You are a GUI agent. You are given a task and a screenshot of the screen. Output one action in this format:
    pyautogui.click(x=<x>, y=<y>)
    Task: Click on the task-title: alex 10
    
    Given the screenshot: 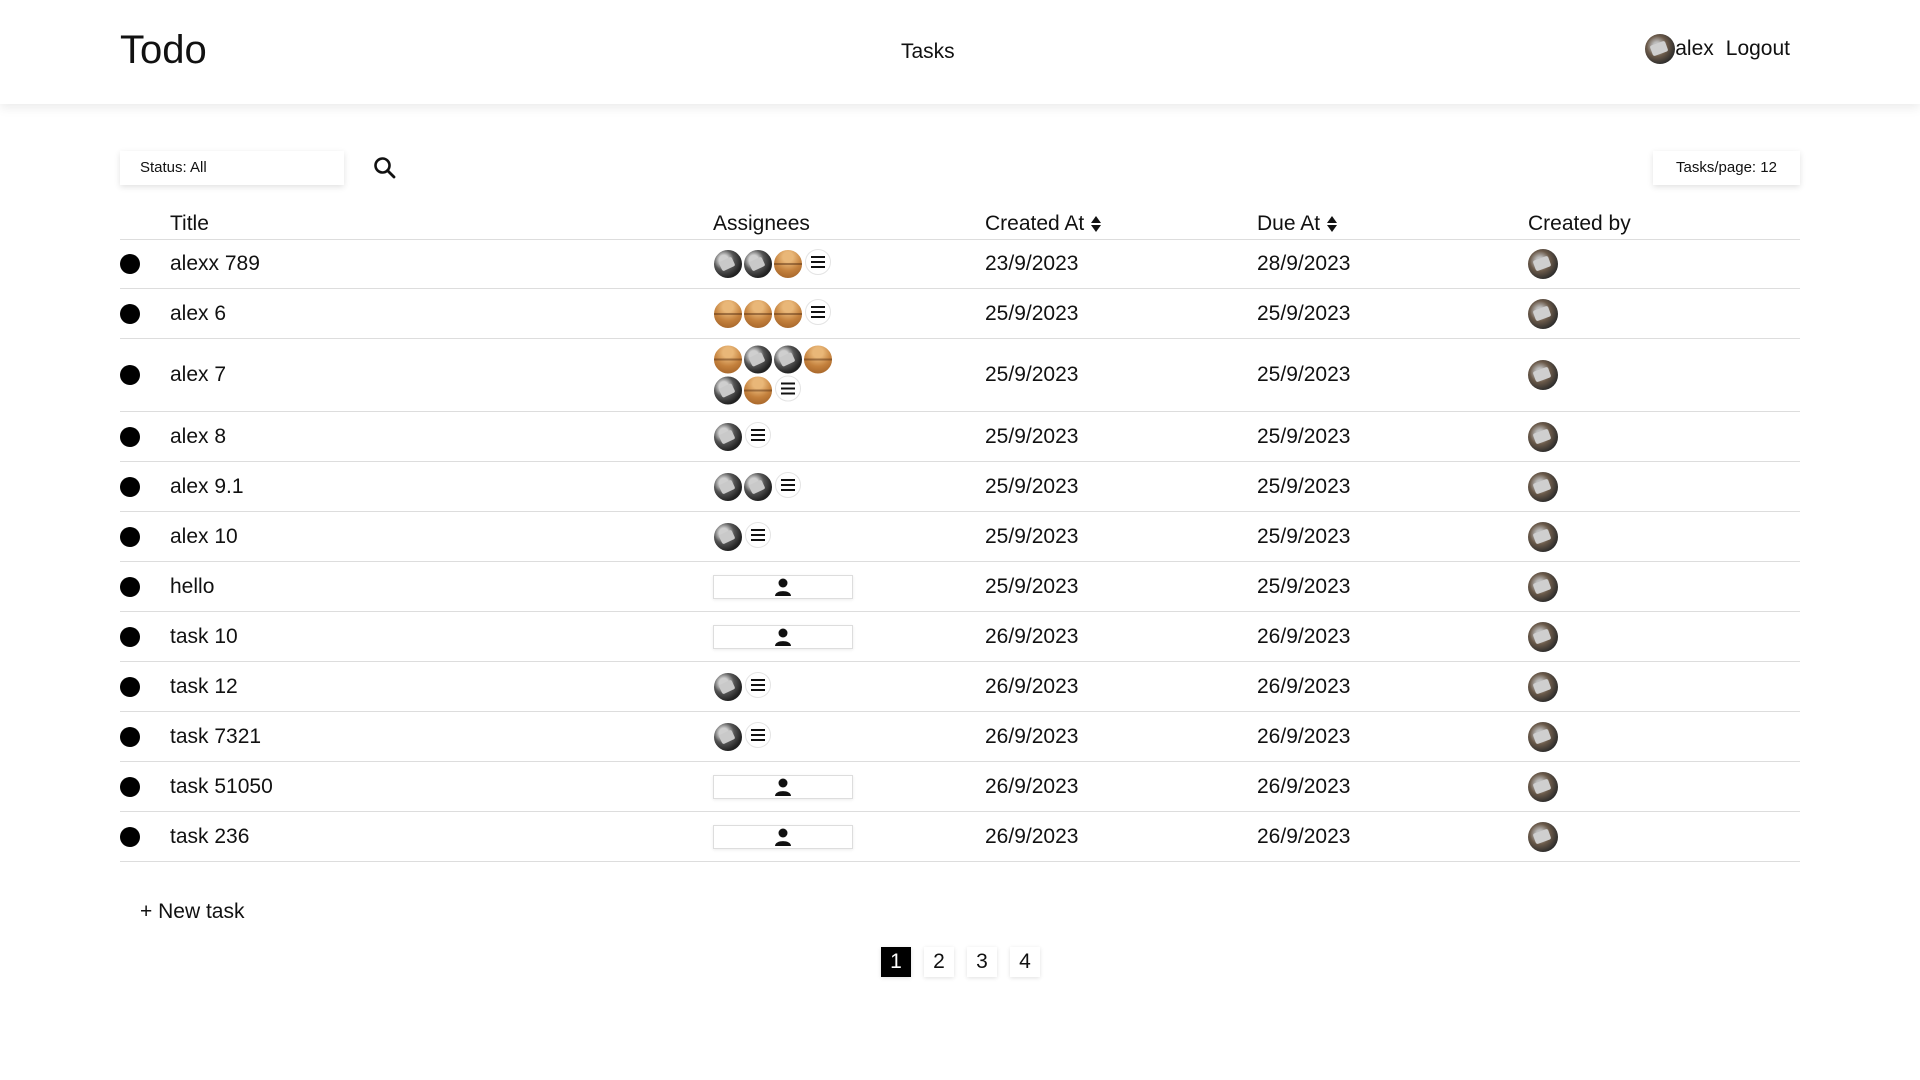 What is the action you would take?
    pyautogui.click(x=204, y=537)
    